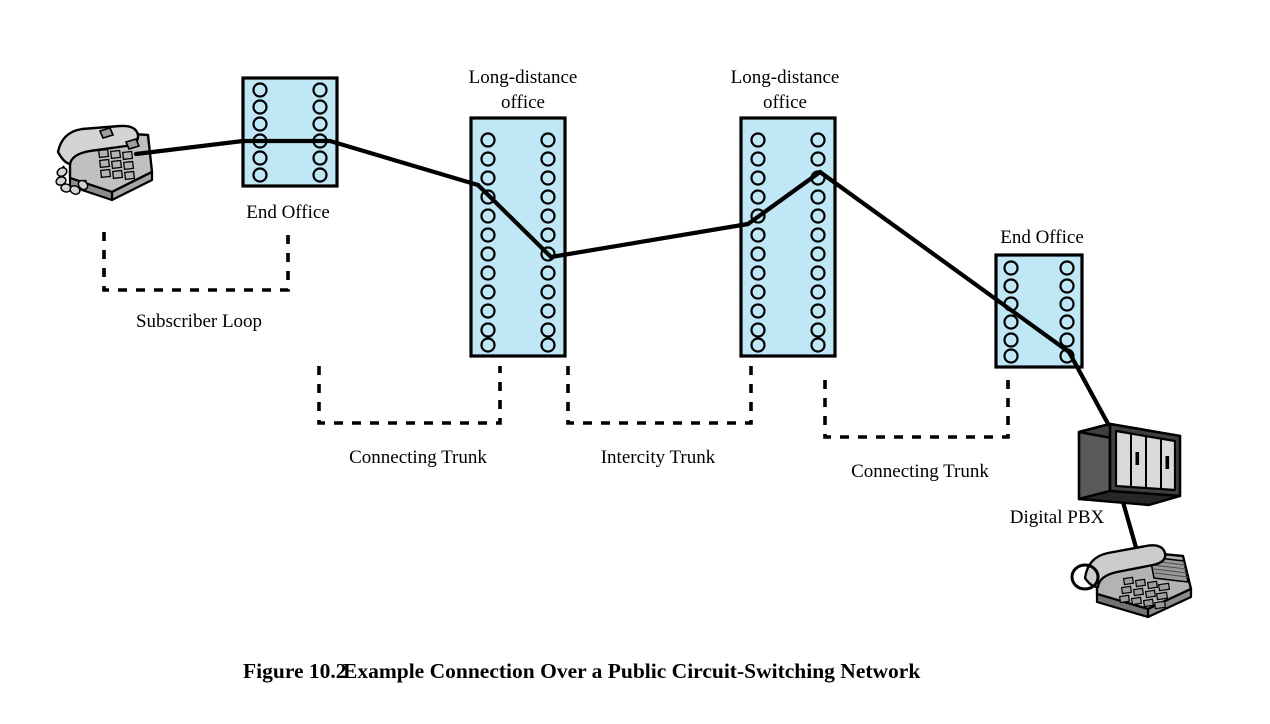  I want to click on telephone-icon-left, so click(104, 163).